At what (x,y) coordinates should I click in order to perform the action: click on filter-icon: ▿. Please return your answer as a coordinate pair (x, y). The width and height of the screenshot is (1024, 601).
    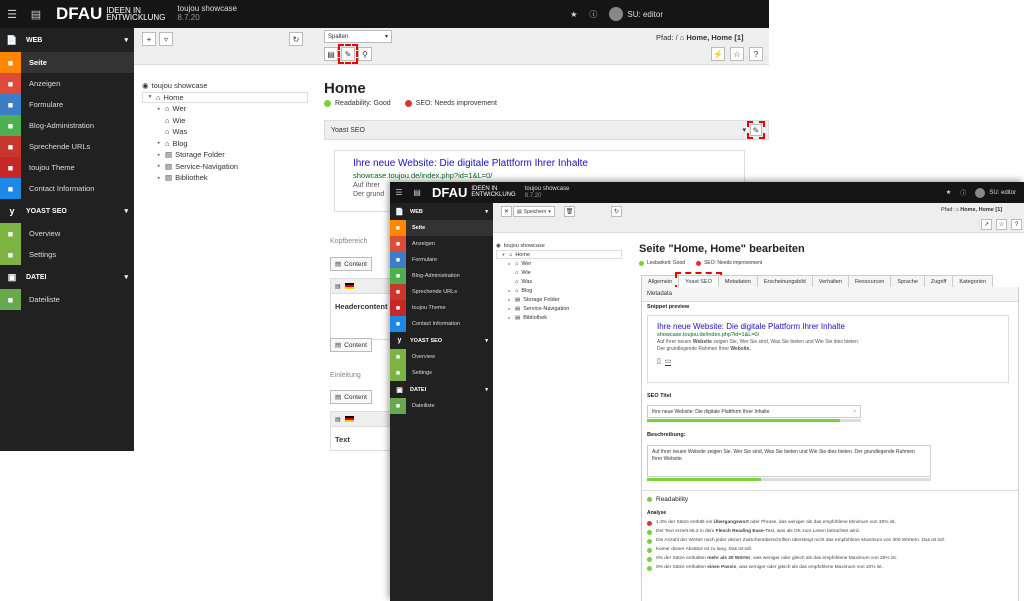
    Looking at the image, I should click on (166, 39).